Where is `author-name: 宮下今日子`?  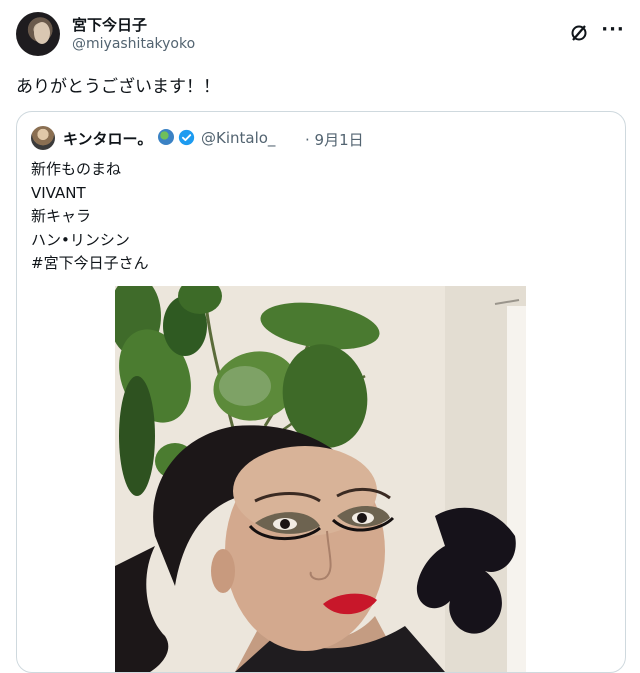
author-name: 宮下今日子 is located at coordinates (109, 24).